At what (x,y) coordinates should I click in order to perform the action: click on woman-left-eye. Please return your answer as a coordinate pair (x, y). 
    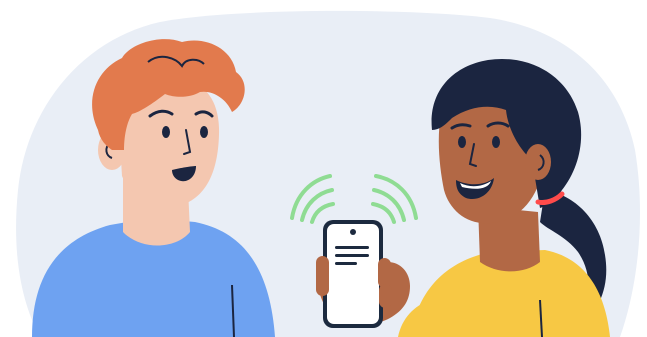
    Looking at the image, I should click on (462, 142).